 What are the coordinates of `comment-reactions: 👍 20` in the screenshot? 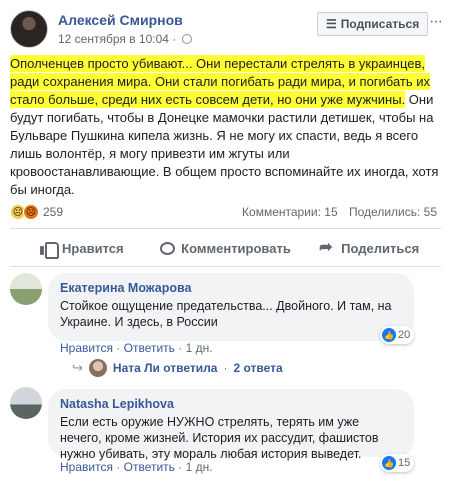 It's located at (397, 335).